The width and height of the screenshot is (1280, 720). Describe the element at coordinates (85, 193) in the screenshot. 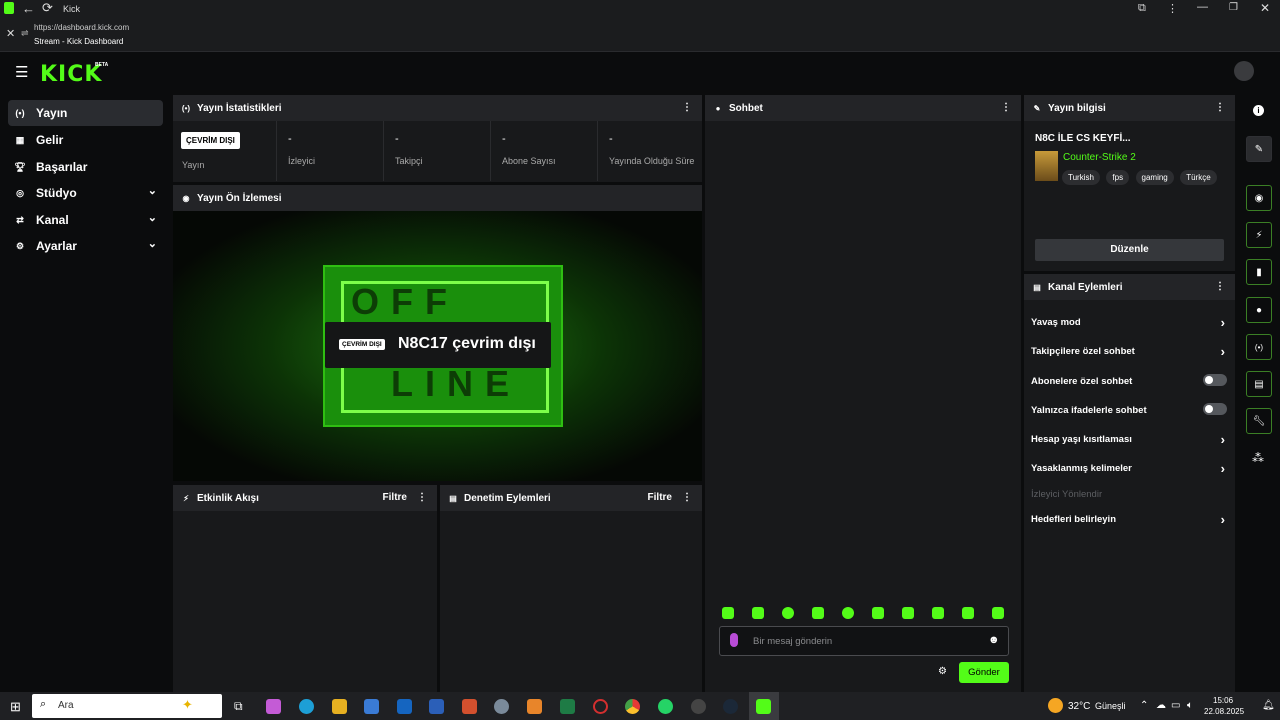

I see `sidebar-item-studyo: ◎ Stüdyo ⌄` at that location.